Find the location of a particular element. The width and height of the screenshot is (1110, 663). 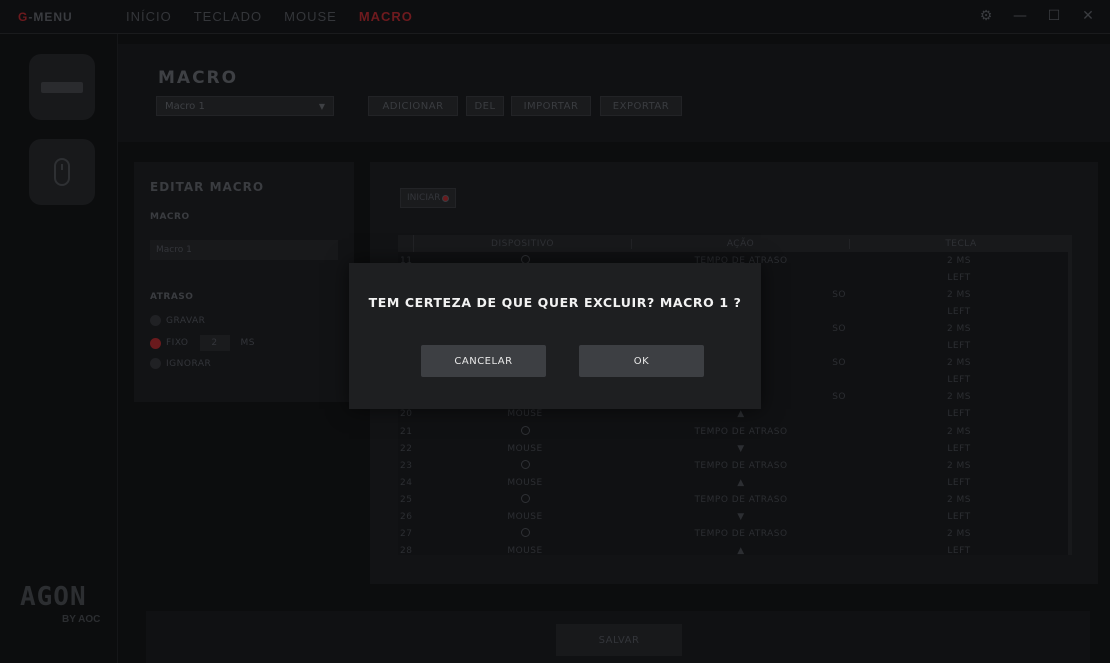

record-radio is located at coordinates (155, 320).